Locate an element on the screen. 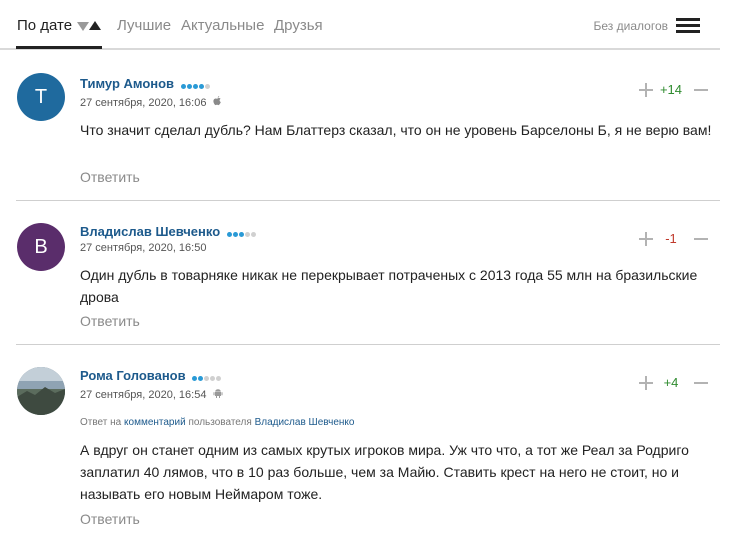 Image resolution: width=730 pixels, height=533 pixels. author-name: Рома Голованов is located at coordinates (133, 375).